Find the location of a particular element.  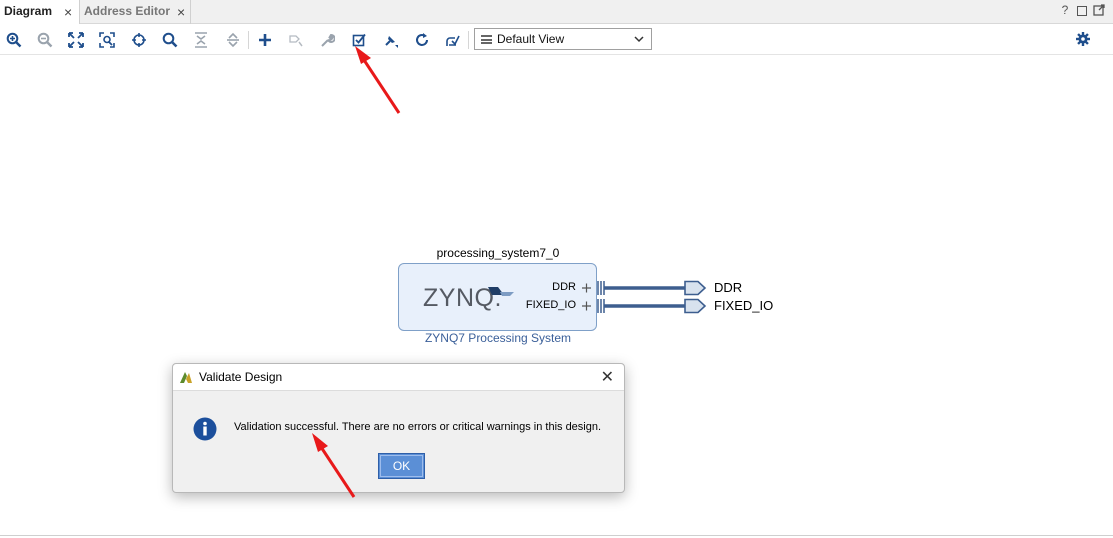

properties-icon is located at coordinates (327, 40).